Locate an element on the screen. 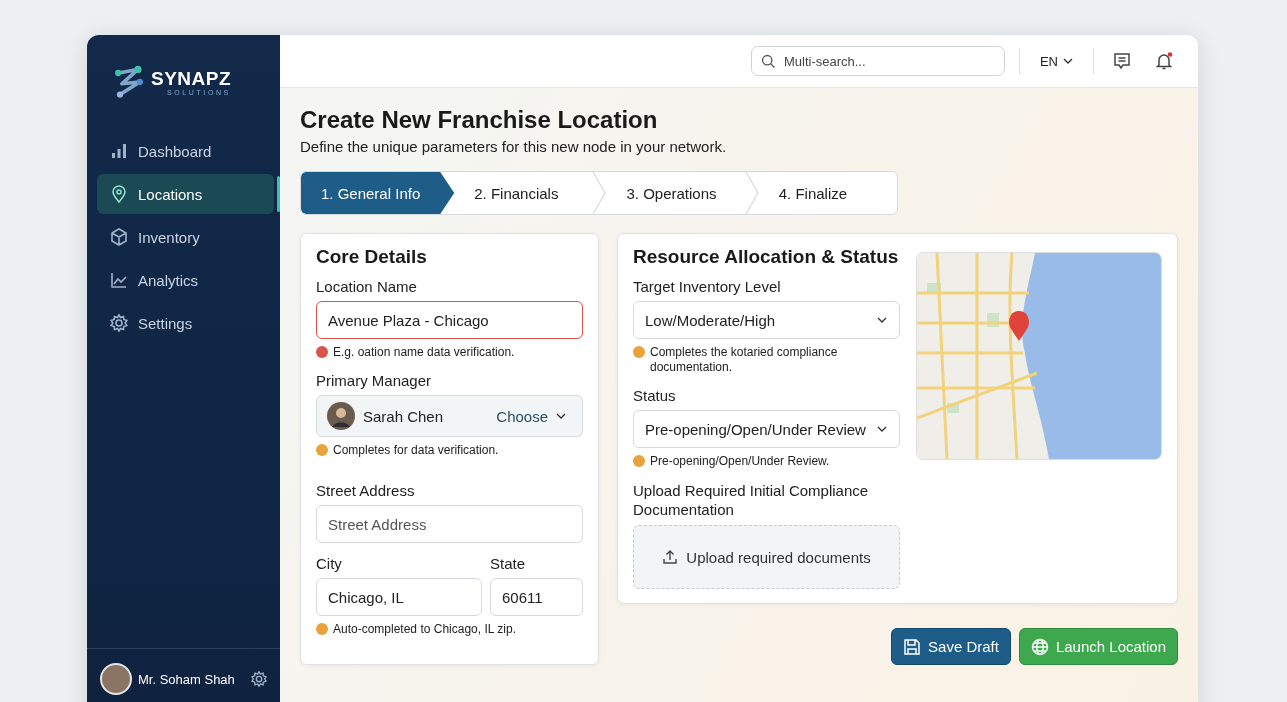 Image resolution: width=1287 pixels, height=702 pixels. bar-chart-icon is located at coordinates (119, 151).